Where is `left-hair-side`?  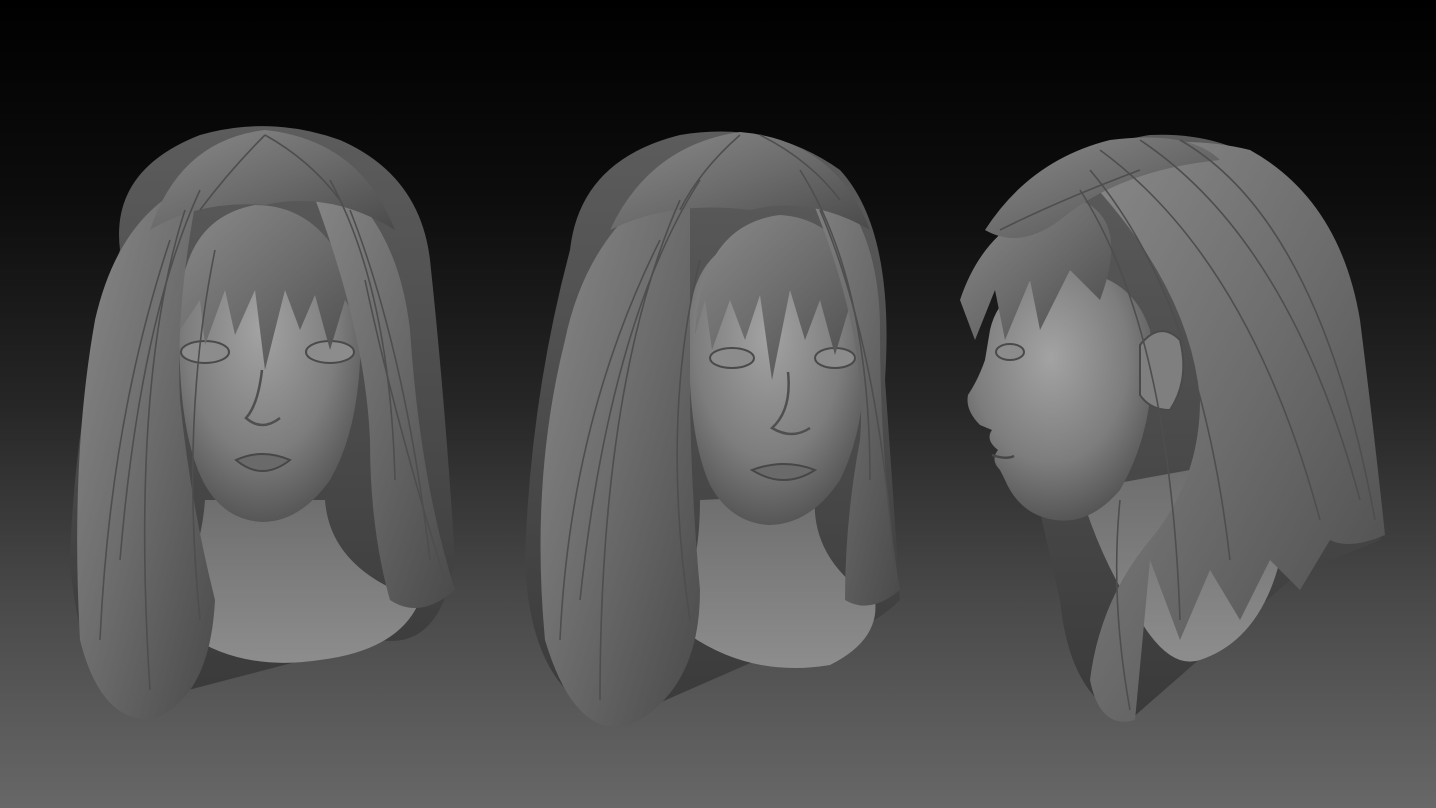 left-hair-side is located at coordinates (620, 448).